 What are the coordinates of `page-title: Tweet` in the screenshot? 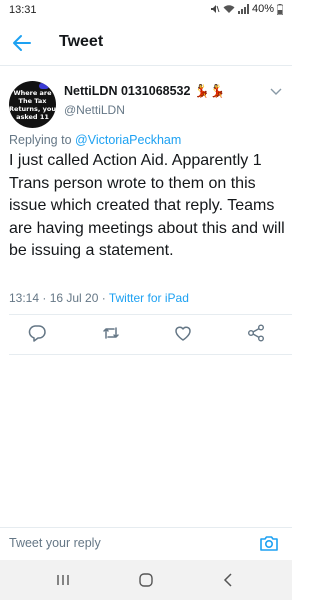 It's located at (81, 41).